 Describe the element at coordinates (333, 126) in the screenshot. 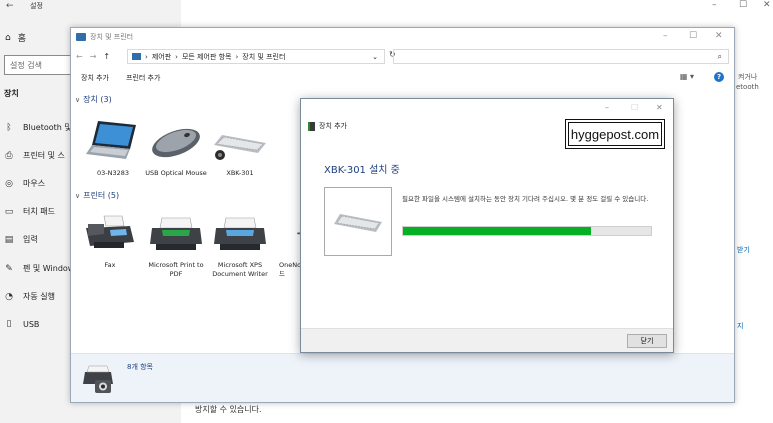

I see `dialog-title-text: 장치 추가` at that location.